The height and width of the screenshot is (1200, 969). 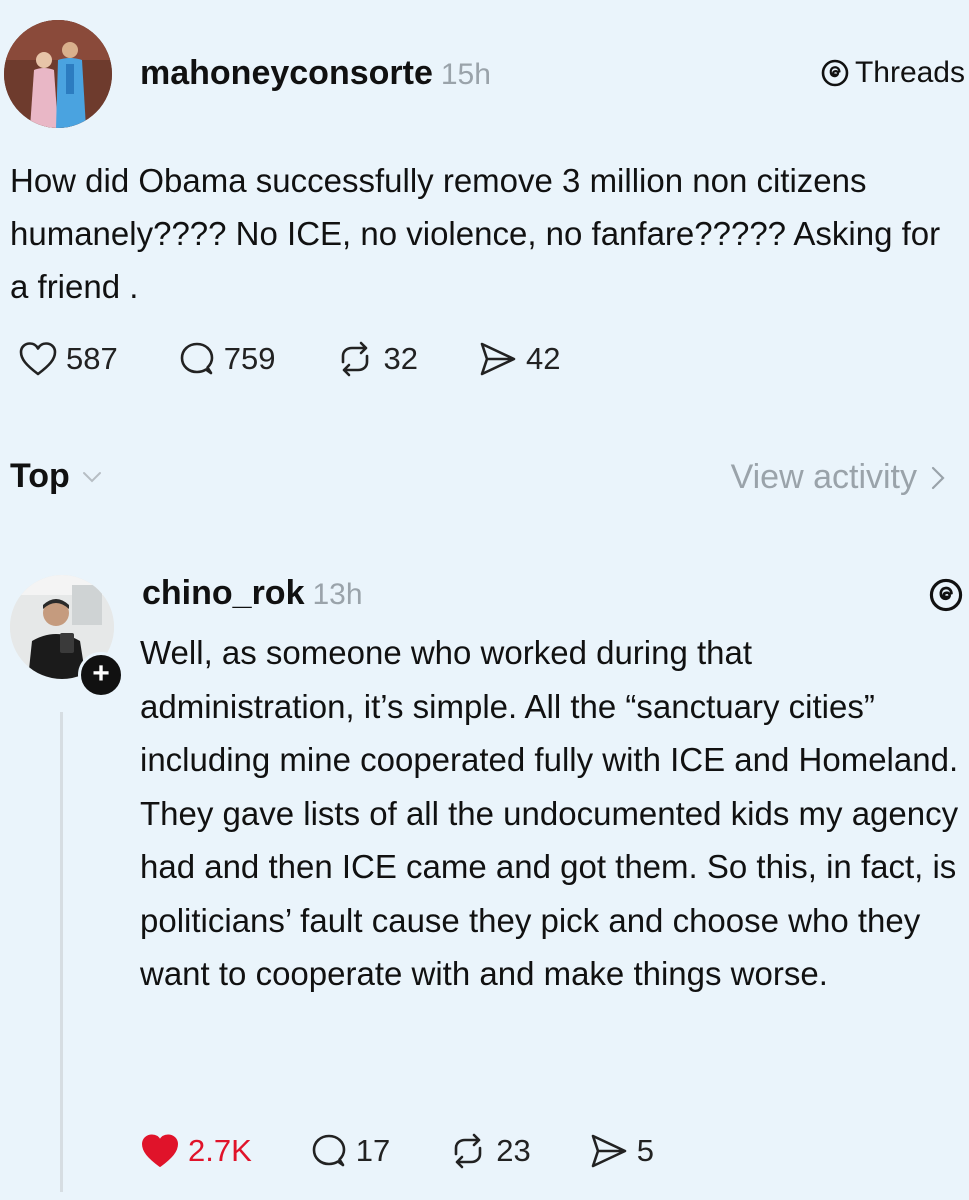 I want to click on op-repost-button: 32, so click(x=376, y=359).